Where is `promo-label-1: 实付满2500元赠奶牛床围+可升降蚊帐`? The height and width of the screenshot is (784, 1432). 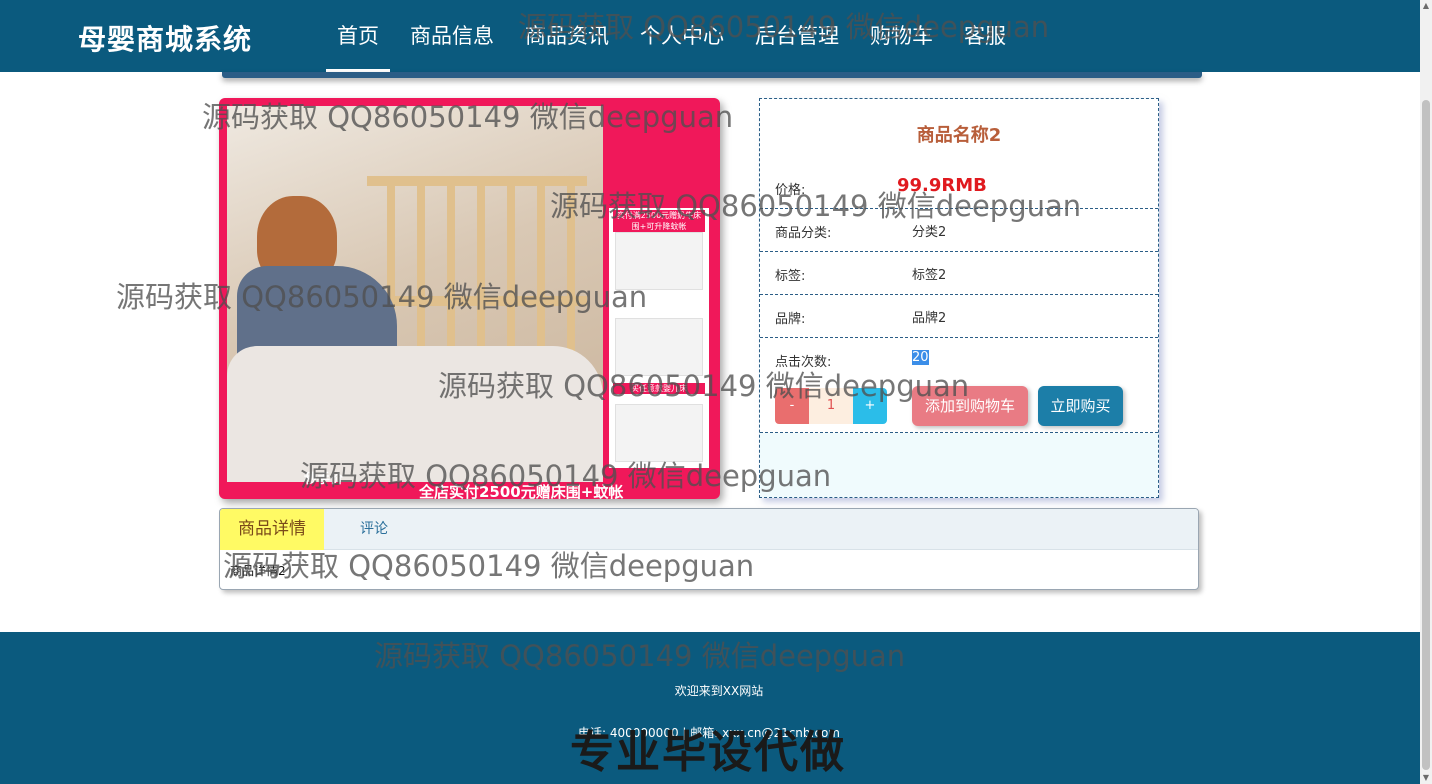 promo-label-1: 实付满2500元赠奶牛床围+可升降蚊帐 is located at coordinates (659, 221).